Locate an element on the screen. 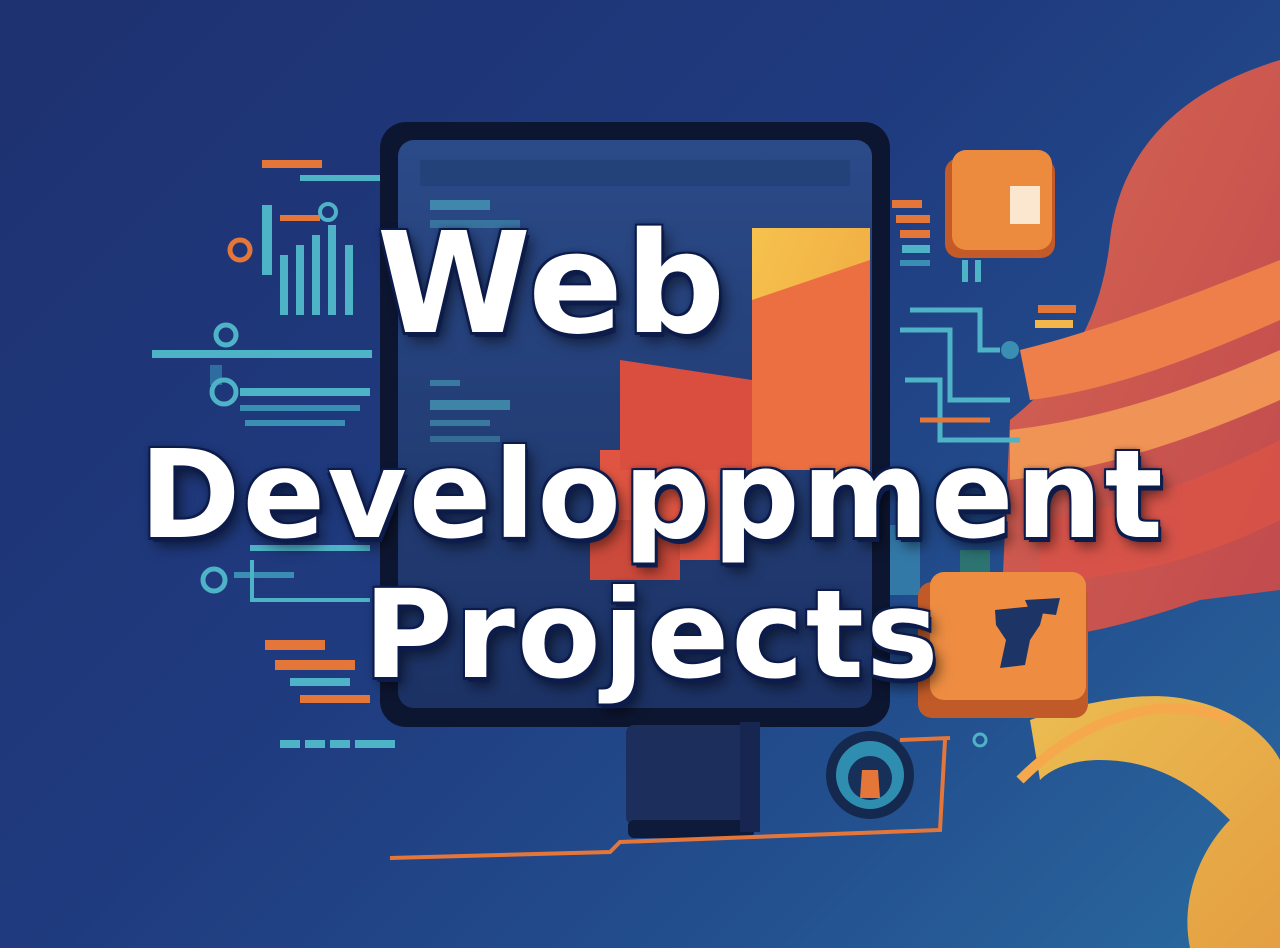 This screenshot has height=948, width=1280. headline-line-3: Projects is located at coordinates (652, 635).